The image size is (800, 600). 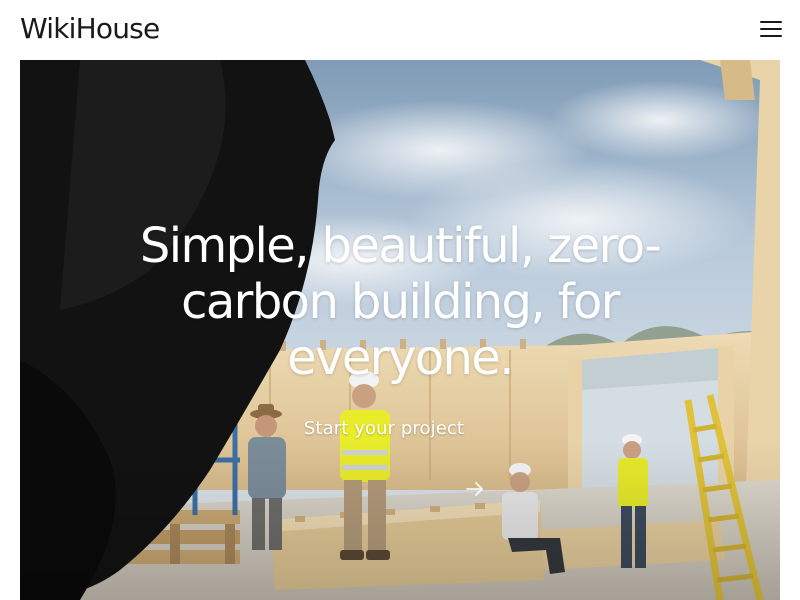 I want to click on arrow-right-icon, so click(x=474, y=489).